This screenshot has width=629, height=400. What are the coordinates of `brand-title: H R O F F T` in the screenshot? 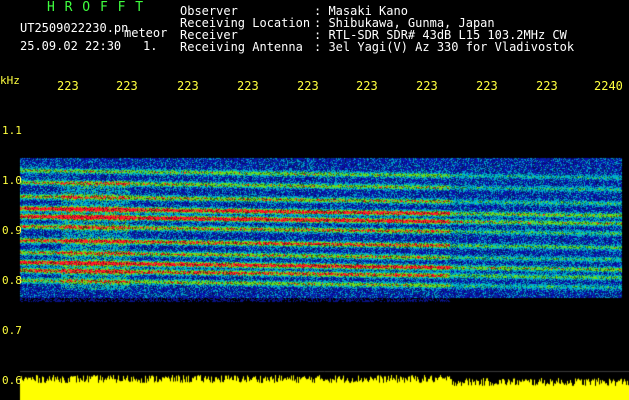 It's located at (96, 7).